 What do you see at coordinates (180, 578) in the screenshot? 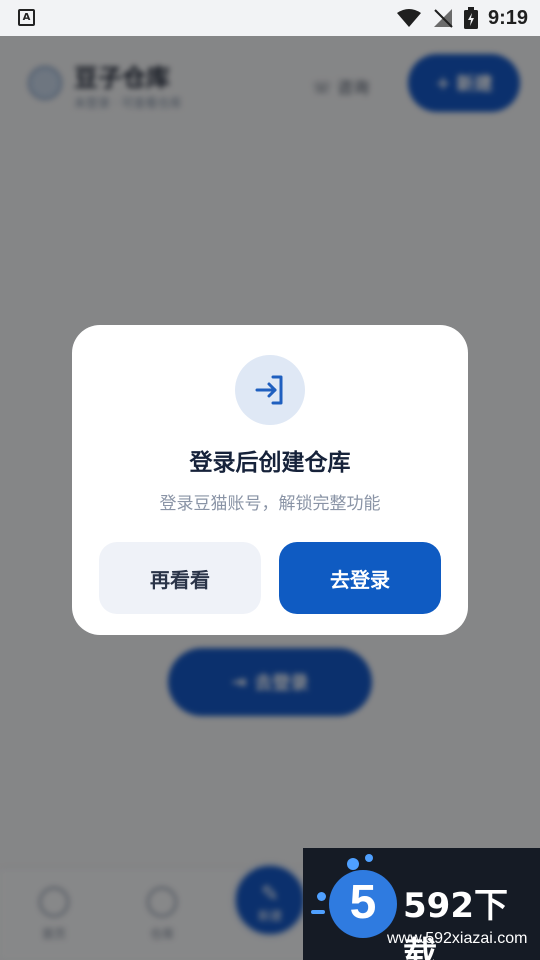
I see `later-button: 再看看` at bounding box center [180, 578].